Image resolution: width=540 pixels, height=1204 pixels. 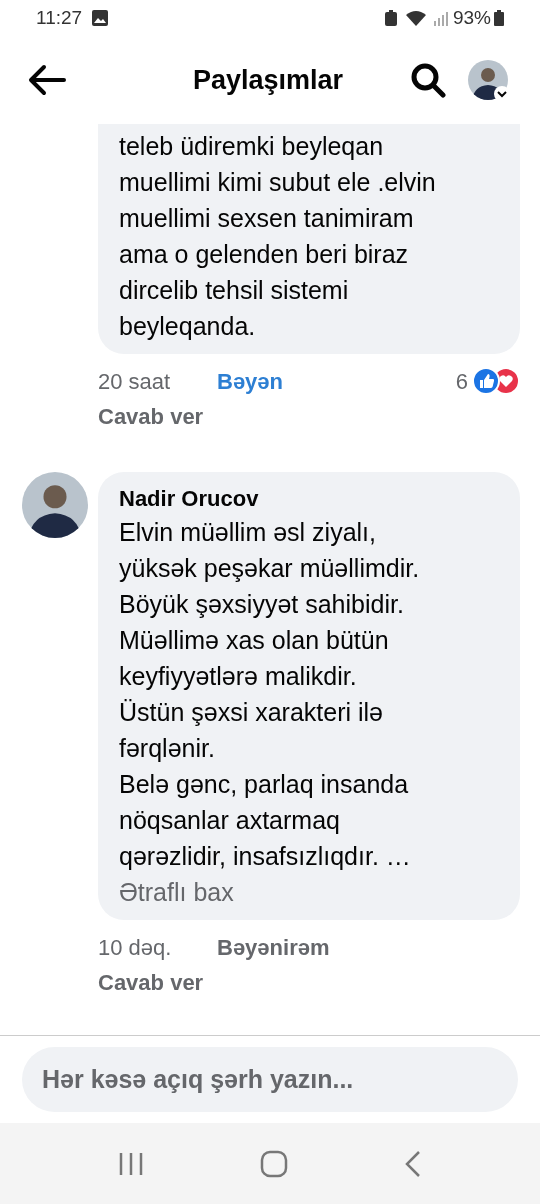 What do you see at coordinates (461, 381) in the screenshot?
I see `reaction-count: 6` at bounding box center [461, 381].